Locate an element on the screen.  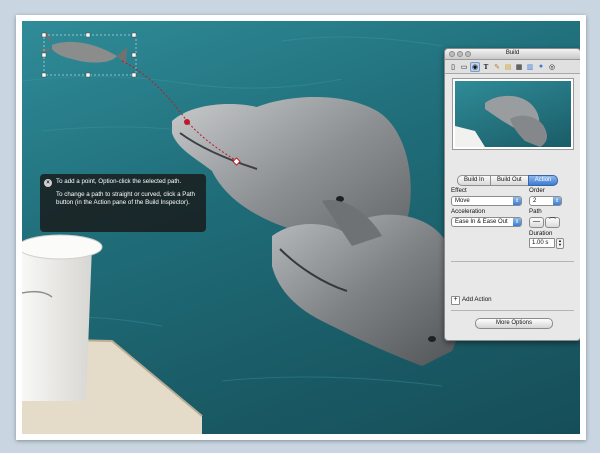
more-options-button: More Options is located at coordinates (514, 323).